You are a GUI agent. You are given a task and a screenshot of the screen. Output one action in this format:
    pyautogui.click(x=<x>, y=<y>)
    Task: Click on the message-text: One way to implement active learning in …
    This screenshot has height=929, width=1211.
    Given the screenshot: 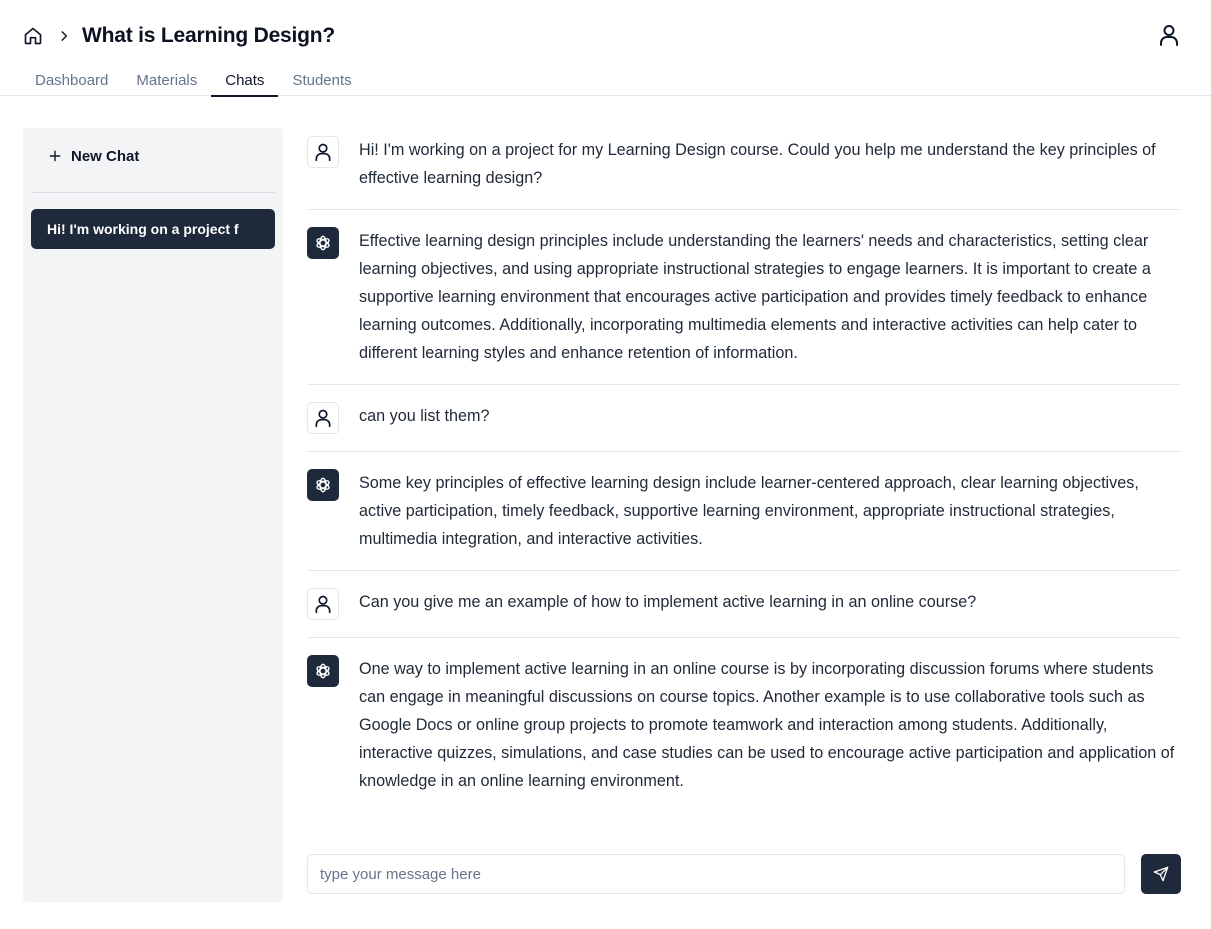 What is the action you would take?
    pyautogui.click(x=767, y=725)
    